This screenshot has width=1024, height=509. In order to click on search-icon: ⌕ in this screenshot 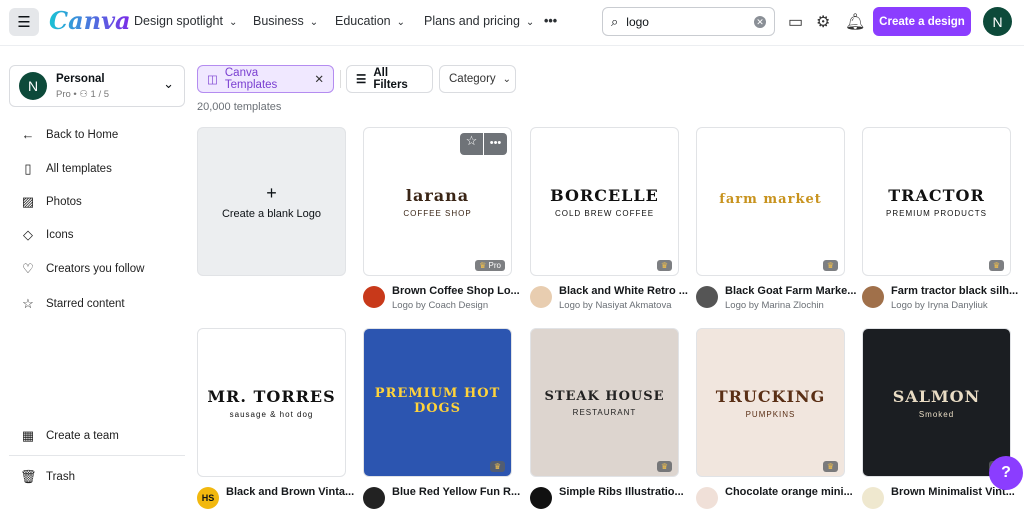, I will do `click(615, 21)`.